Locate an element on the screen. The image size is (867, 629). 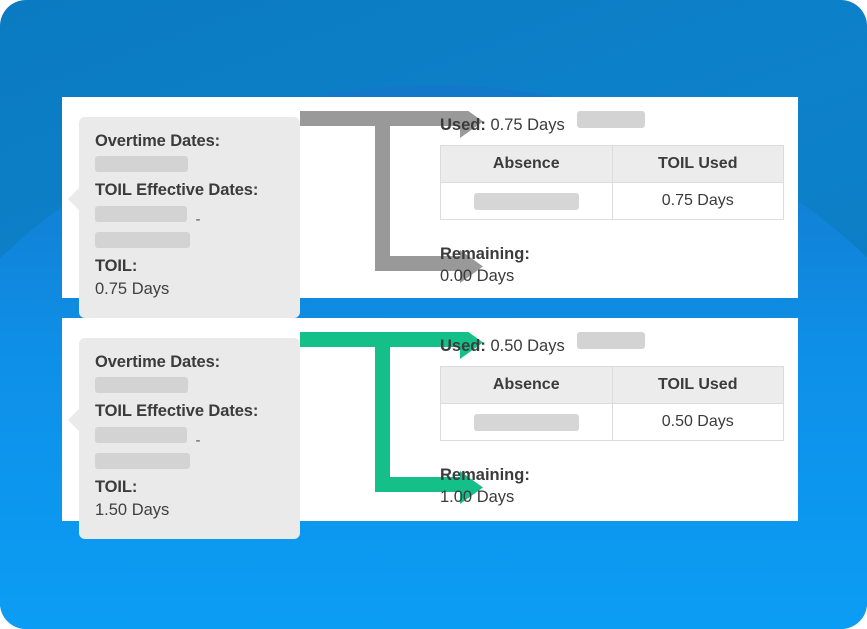
toil-usage-table: Absence TOIL Used 0.50 Days is located at coordinates (612, 404).